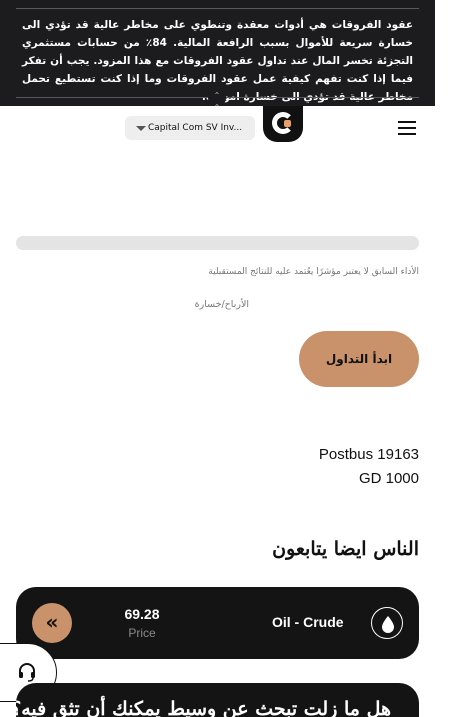 The image size is (450, 717). I want to click on people-also-follow-title: الناس ايضا يتابعون, so click(345, 549).